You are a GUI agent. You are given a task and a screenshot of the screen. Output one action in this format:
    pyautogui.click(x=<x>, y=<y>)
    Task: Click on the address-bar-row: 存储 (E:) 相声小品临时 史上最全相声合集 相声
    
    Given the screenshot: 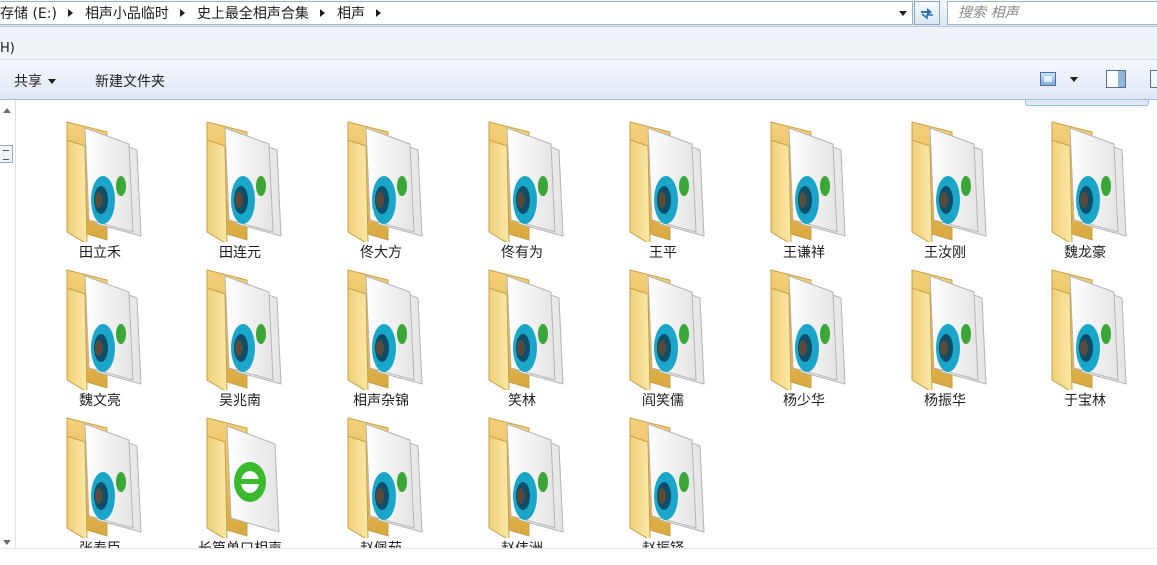 What is the action you would take?
    pyautogui.click(x=578, y=13)
    